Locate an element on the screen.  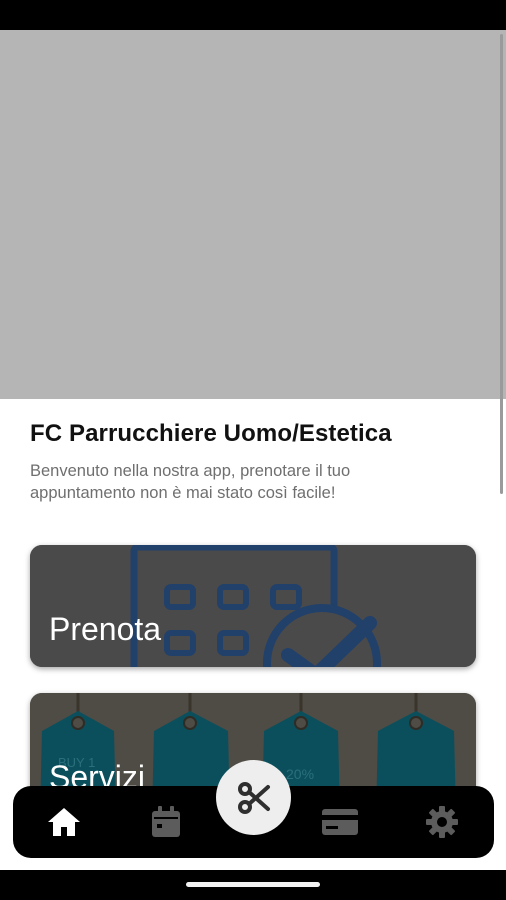
status-bar is located at coordinates (253, 15).